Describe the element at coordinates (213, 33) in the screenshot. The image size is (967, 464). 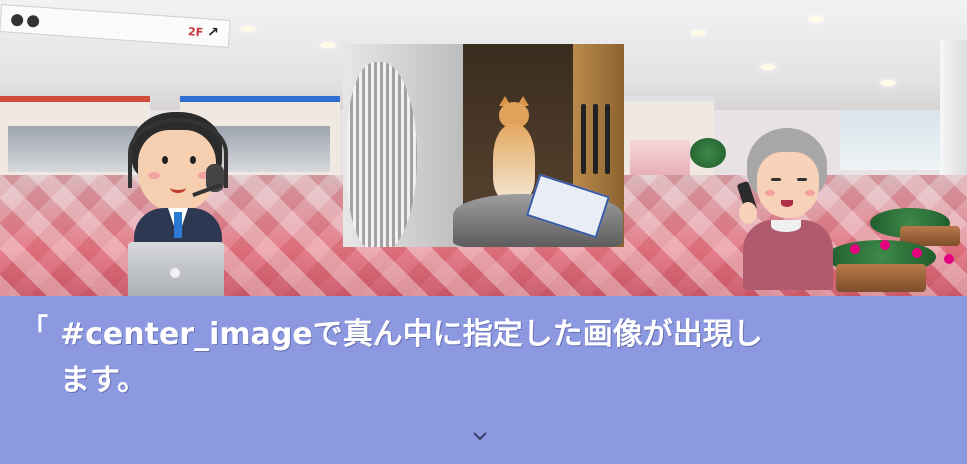
I see `arrow-icon: ↗` at that location.